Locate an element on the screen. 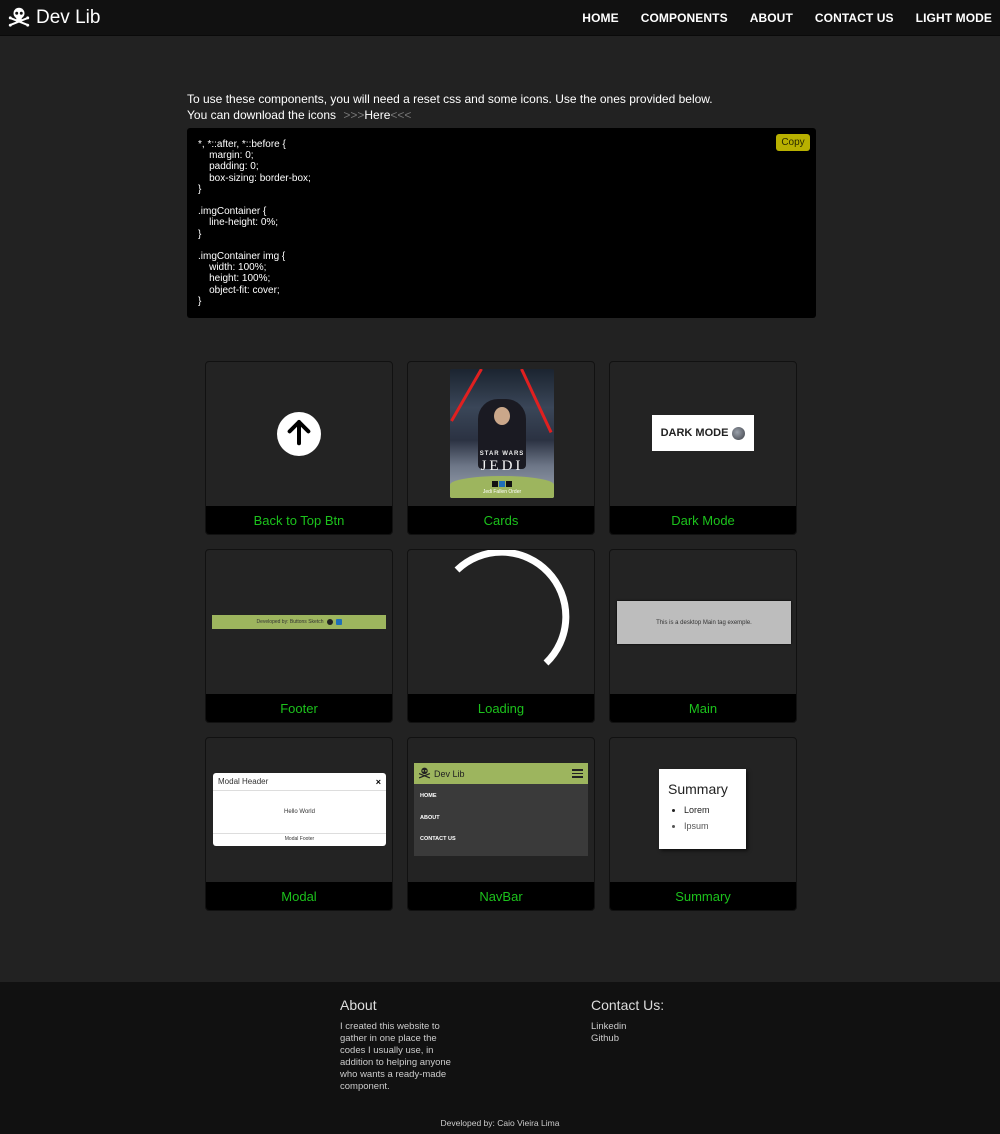 Image resolution: width=1000 pixels, height=1134 pixels. card-label: Cards is located at coordinates (501, 520).